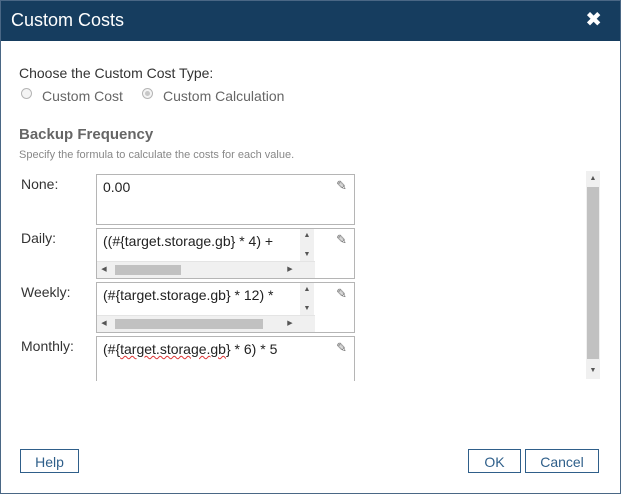 This screenshot has width=621, height=494. I want to click on radio-custom-calculation, so click(147, 93).